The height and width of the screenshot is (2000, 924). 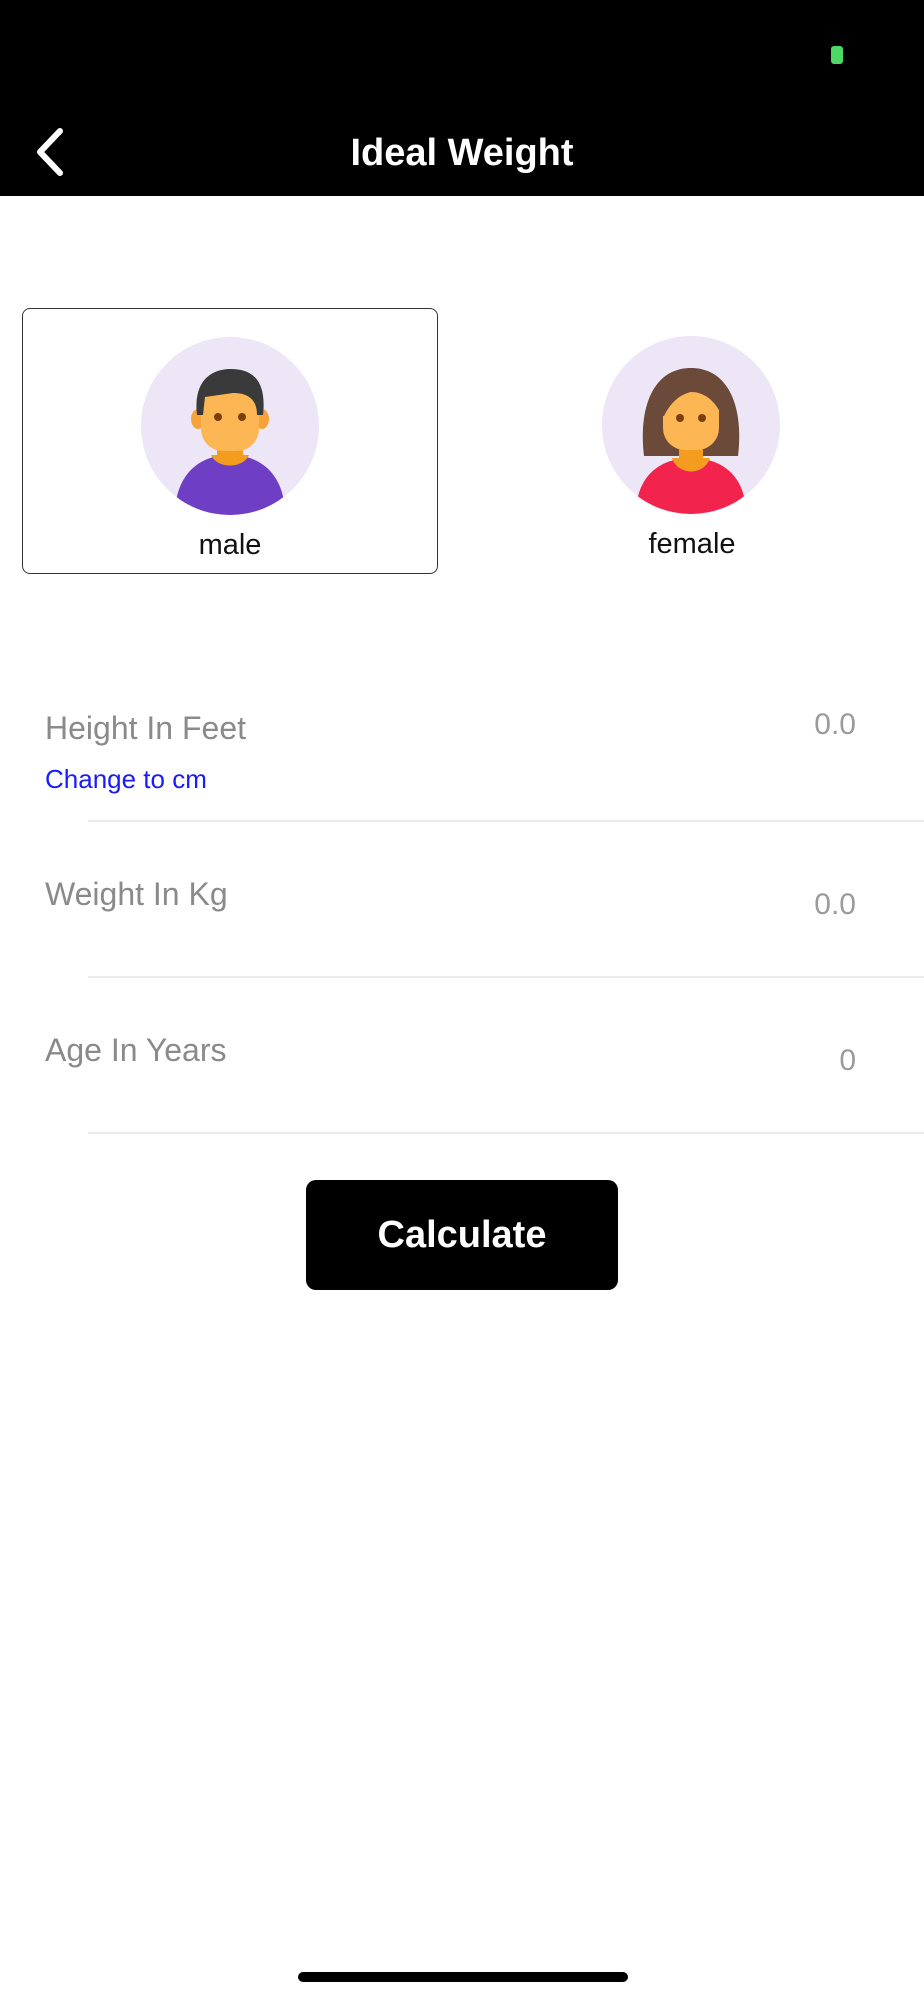 I want to click on gender-label-female: female, so click(x=692, y=544).